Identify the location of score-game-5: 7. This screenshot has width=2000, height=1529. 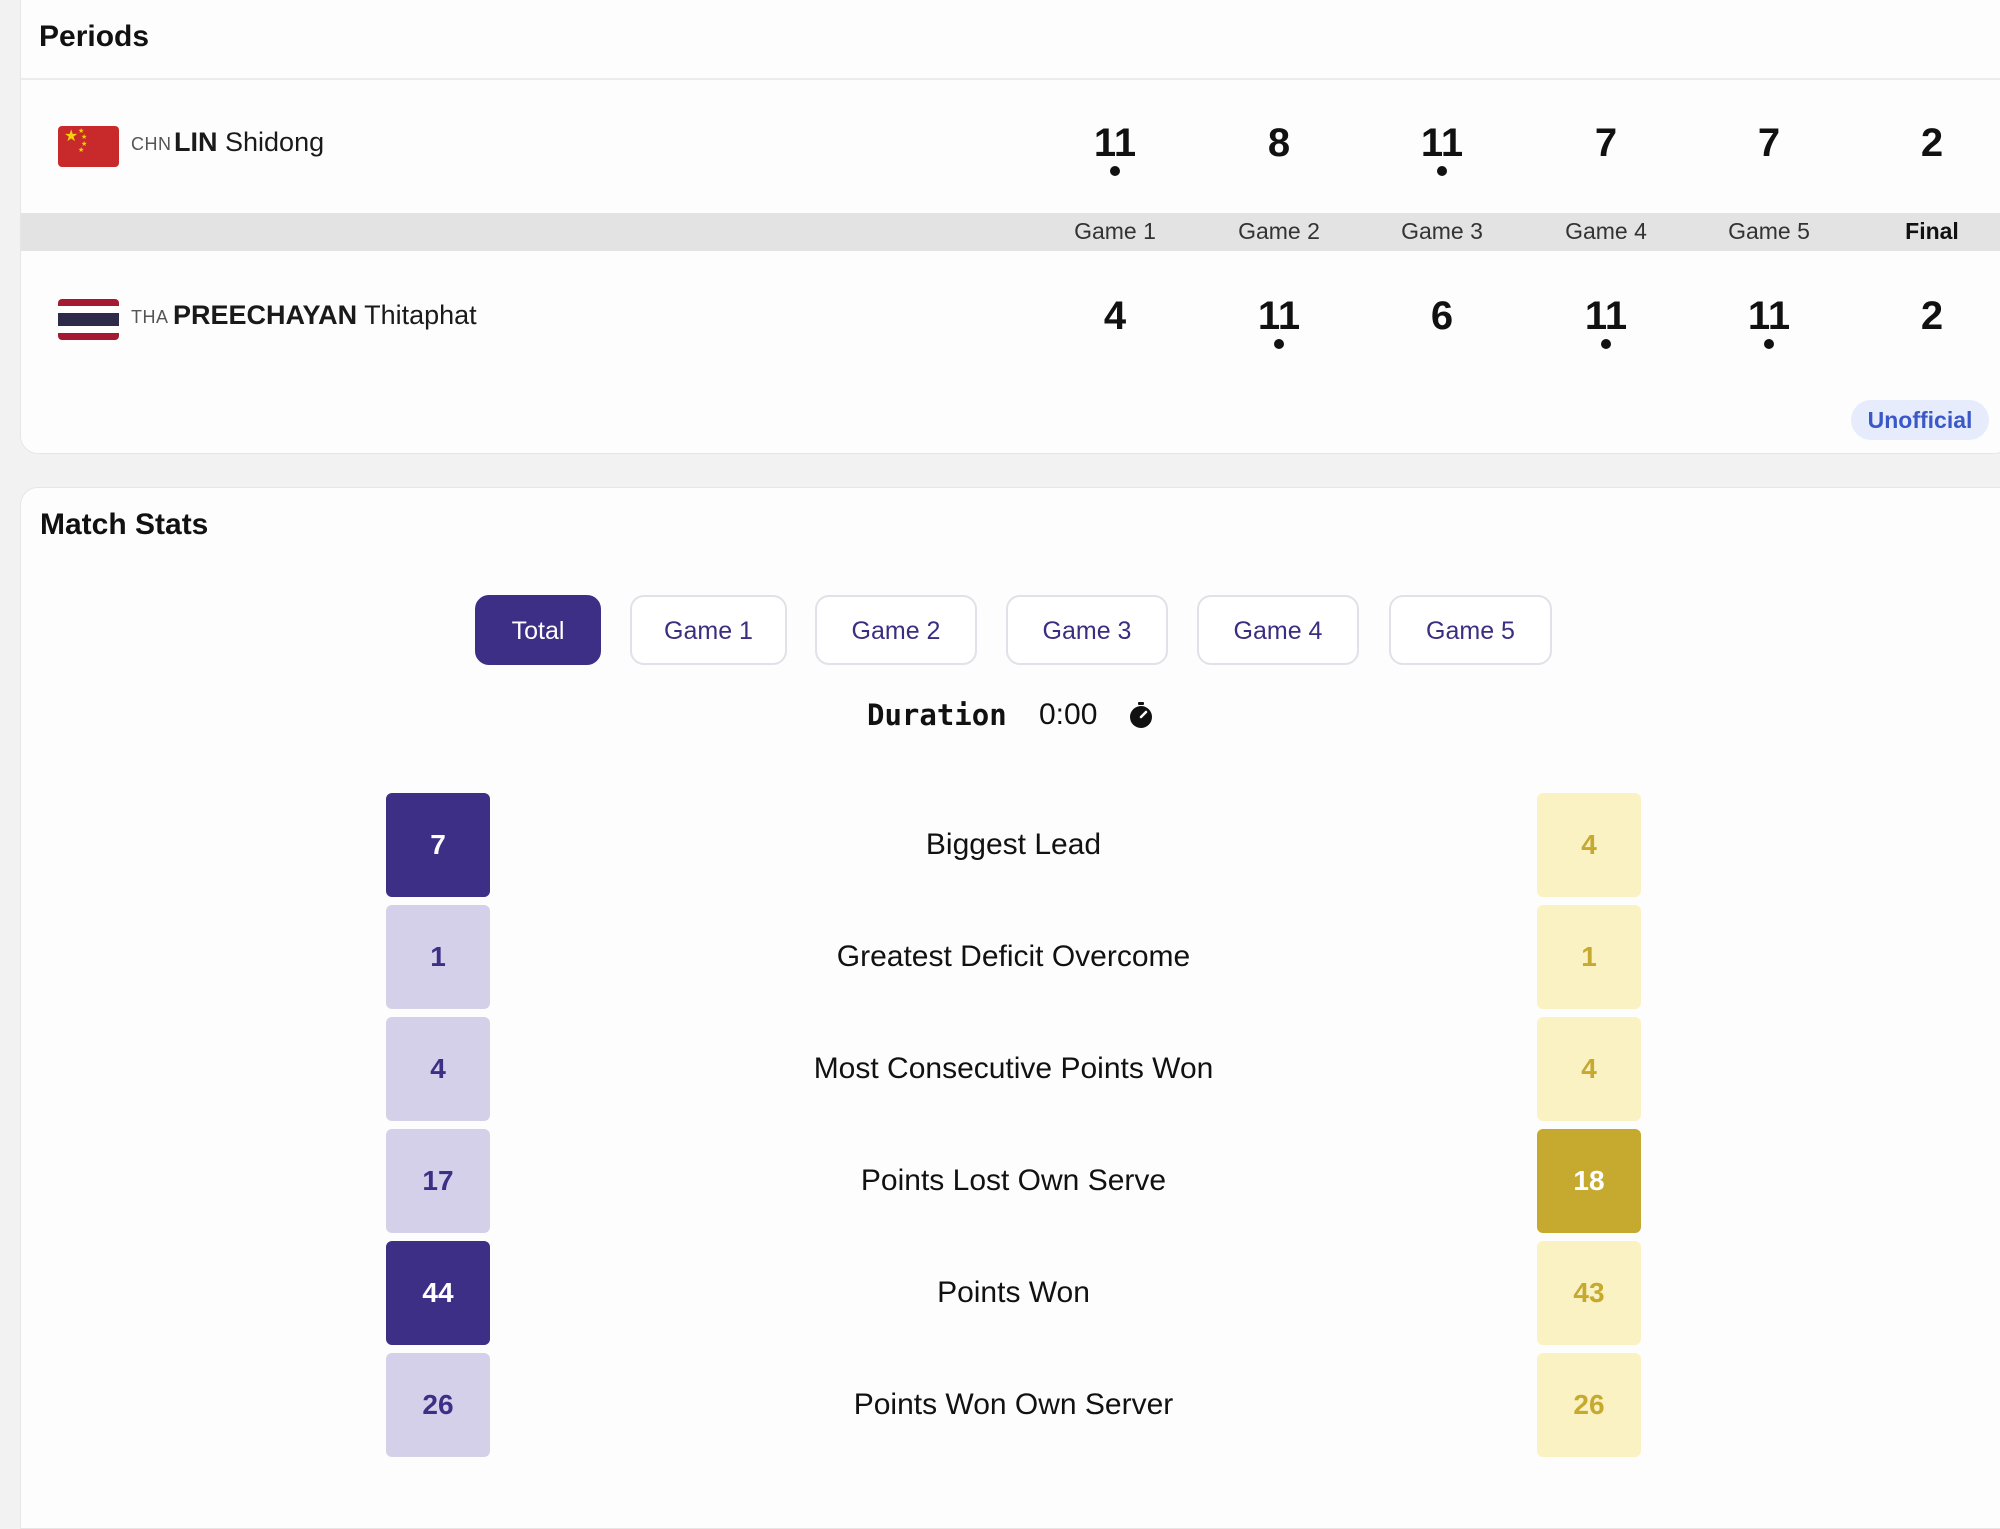
(1769, 143).